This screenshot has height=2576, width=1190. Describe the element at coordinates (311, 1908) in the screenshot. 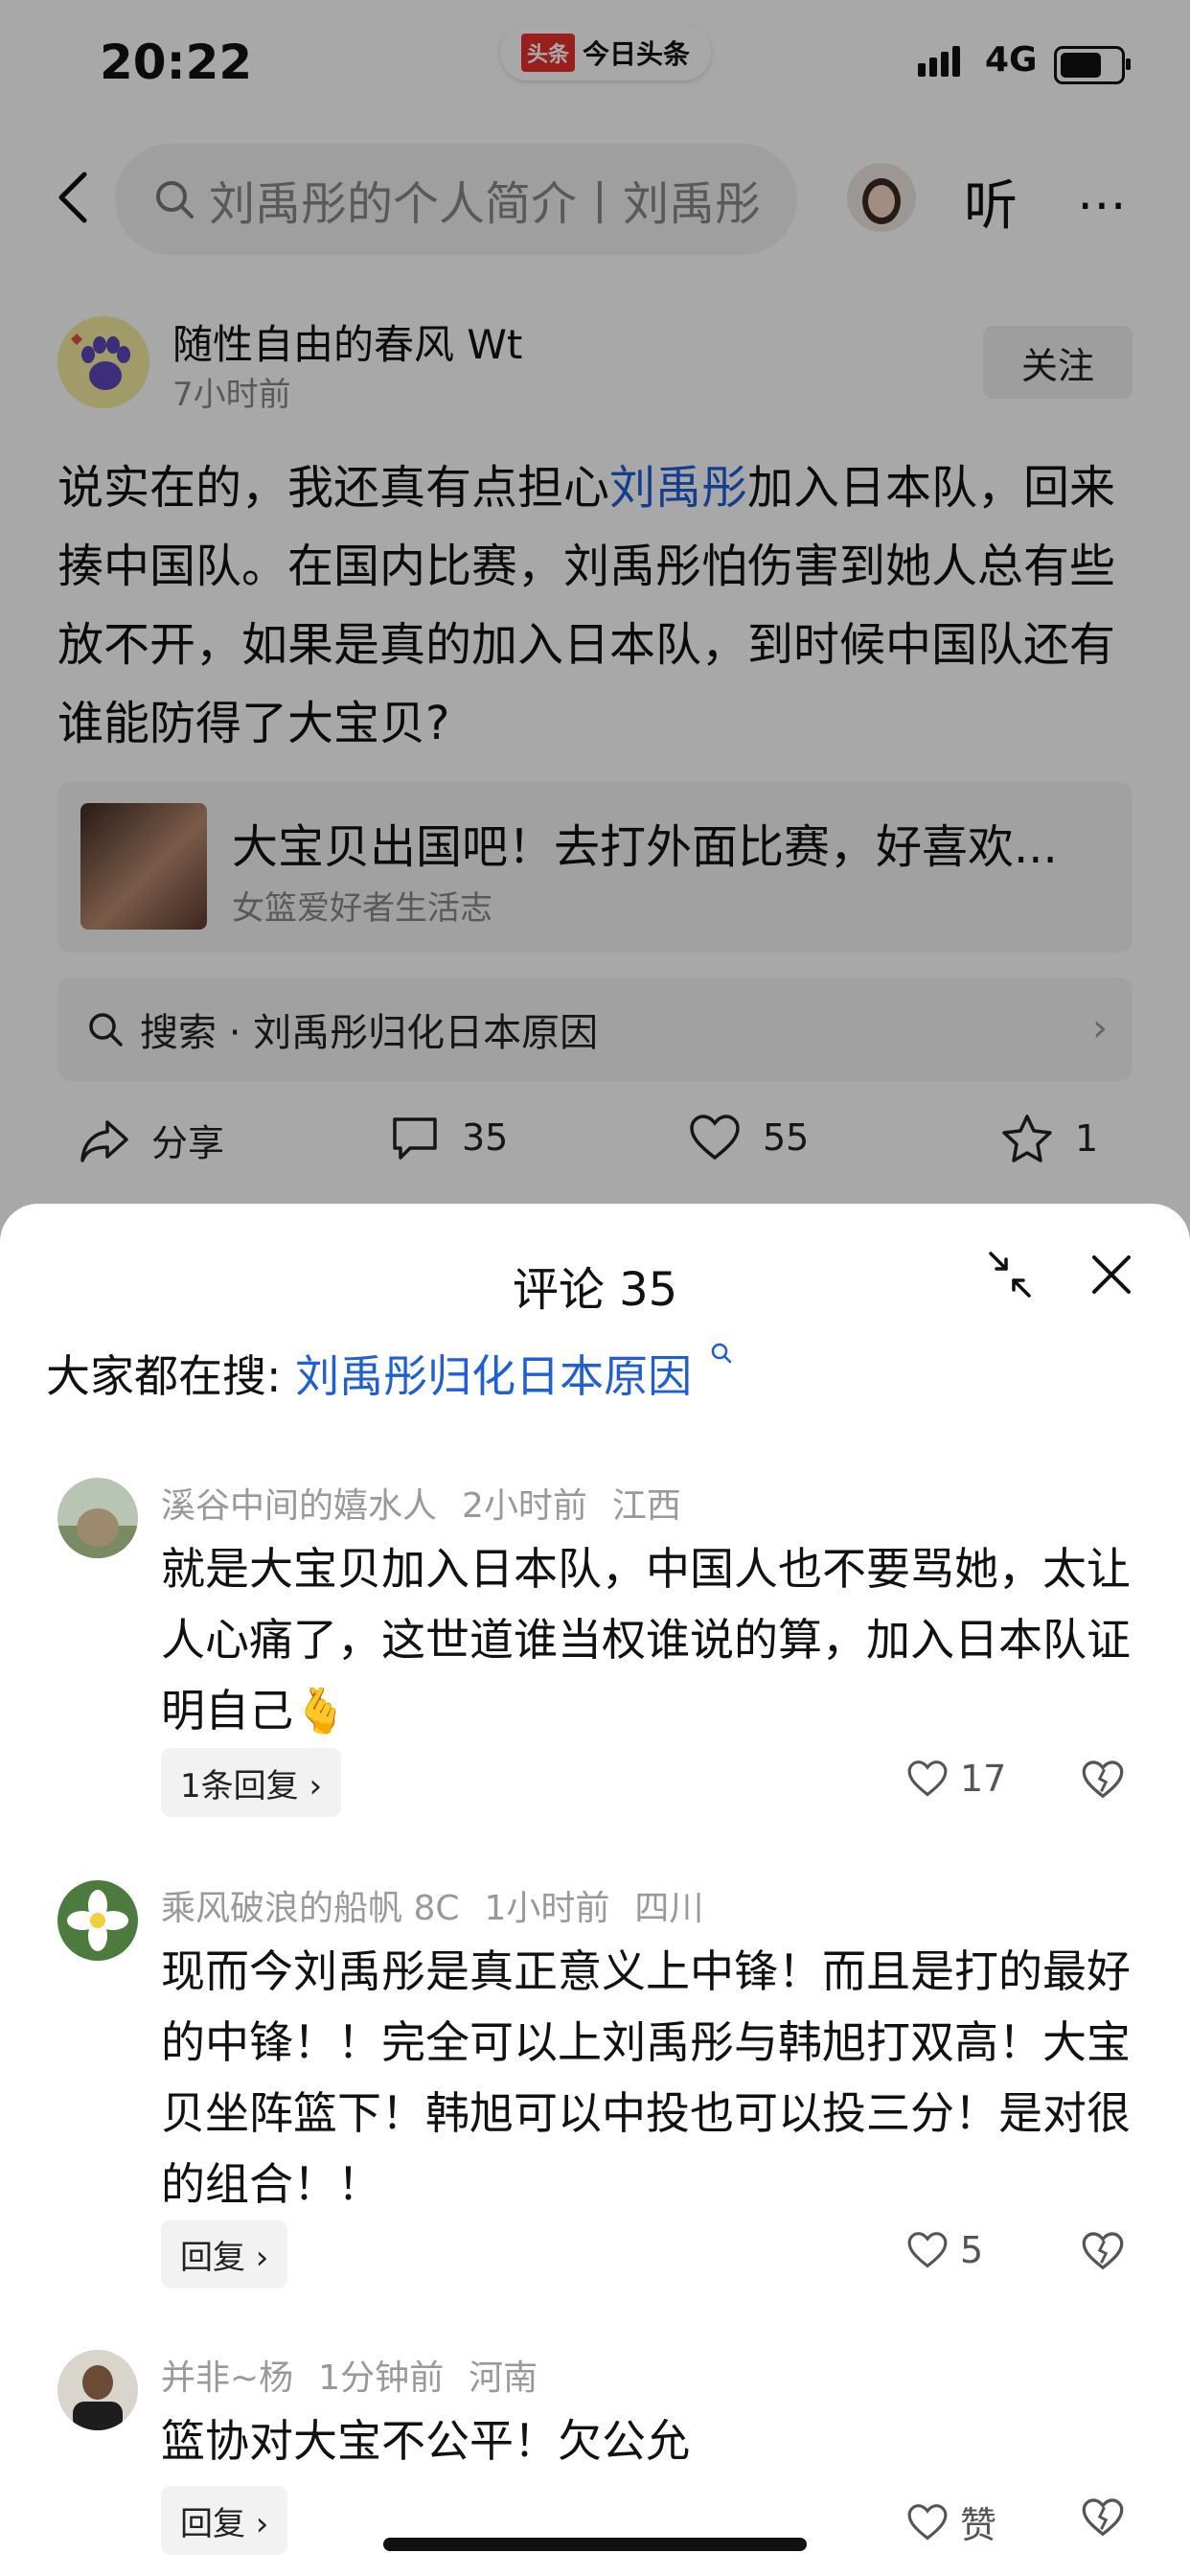

I see `commenter-name: 乘风破浪的船帆 8C` at that location.